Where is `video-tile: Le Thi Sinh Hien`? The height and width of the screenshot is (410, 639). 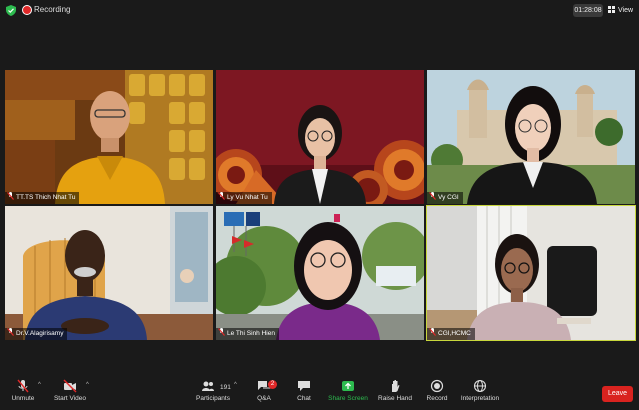 video-tile: Le Thi Sinh Hien is located at coordinates (320, 273).